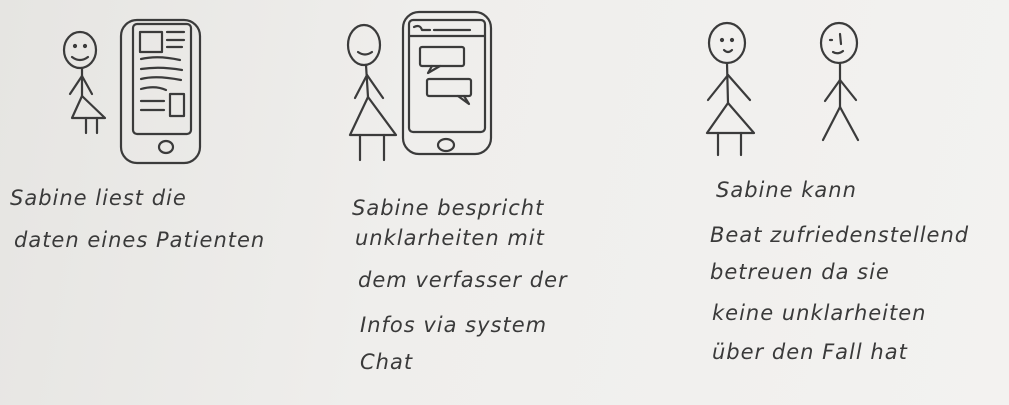 The width and height of the screenshot is (1009, 405). What do you see at coordinates (800, 272) in the screenshot?
I see `caption-line: betreuen da sie` at bounding box center [800, 272].